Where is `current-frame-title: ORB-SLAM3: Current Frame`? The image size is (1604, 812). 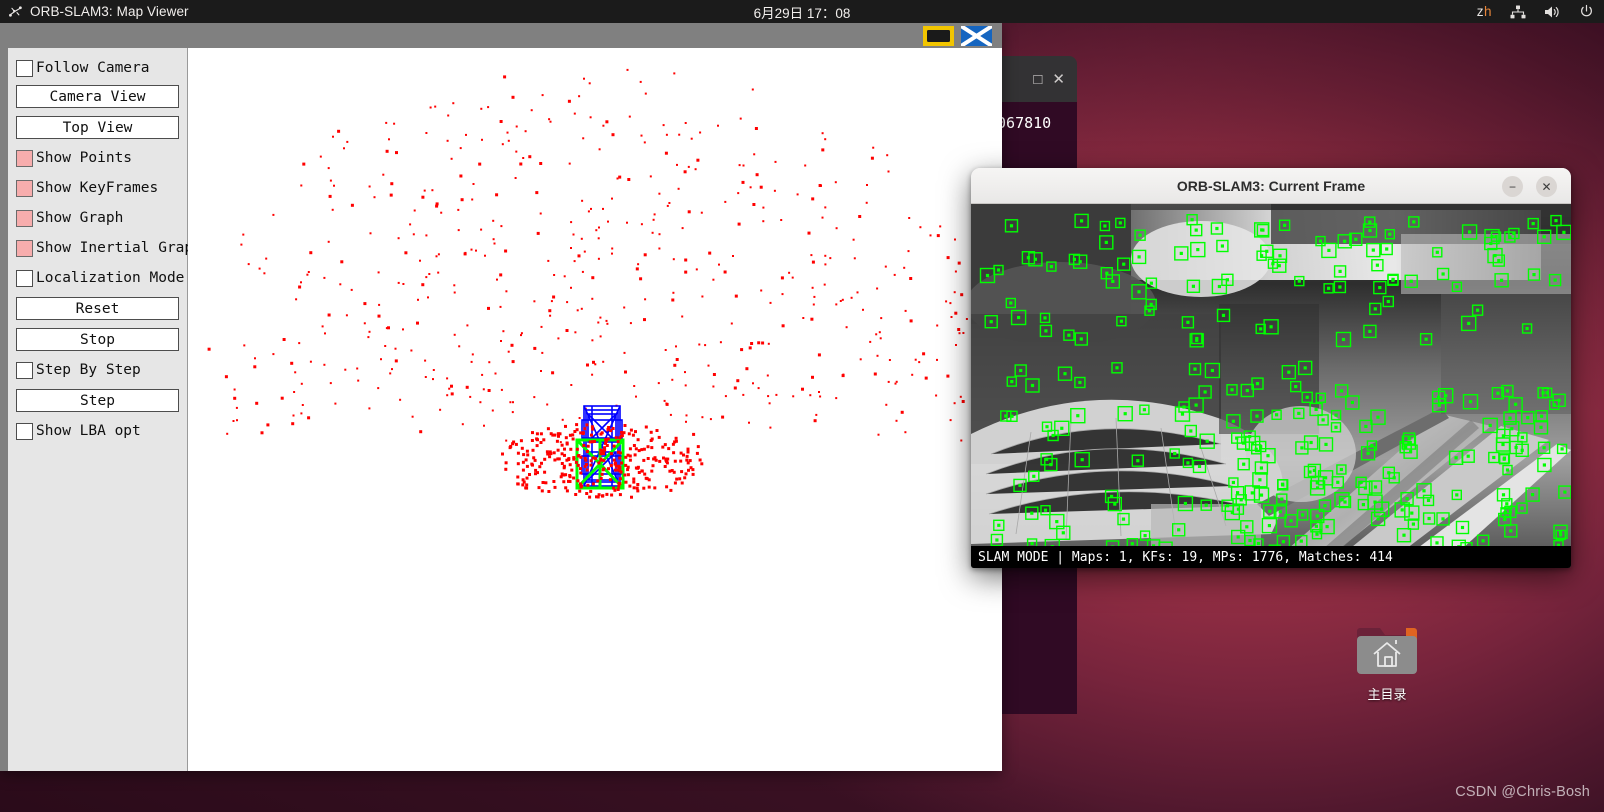
current-frame-title: ORB-SLAM3: Current Frame is located at coordinates (1271, 185).